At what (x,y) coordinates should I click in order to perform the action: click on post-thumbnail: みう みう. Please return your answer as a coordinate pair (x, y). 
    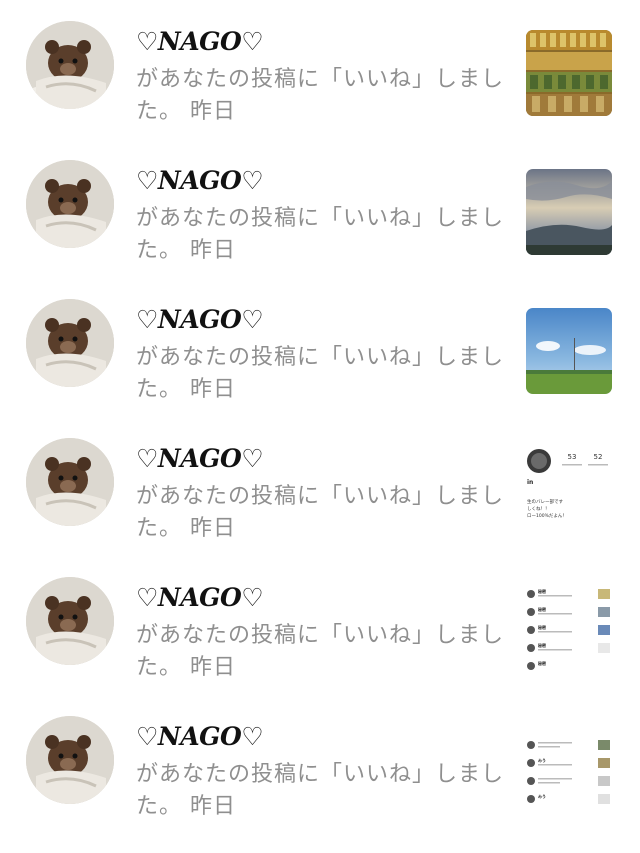
    Looking at the image, I should click on (569, 768).